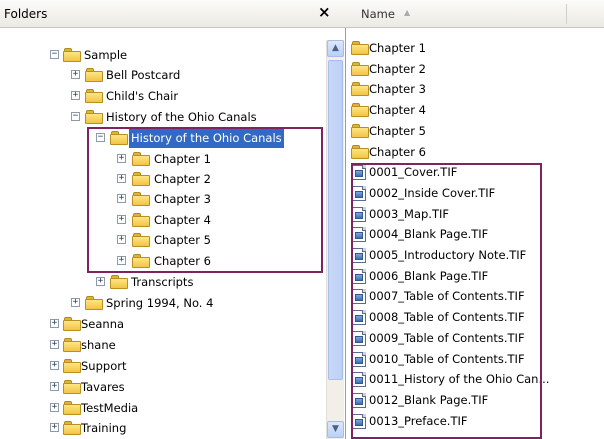 Image resolution: width=604 pixels, height=439 pixels. Describe the element at coordinates (163, 428) in the screenshot. I see `tree-item: + Training` at that location.